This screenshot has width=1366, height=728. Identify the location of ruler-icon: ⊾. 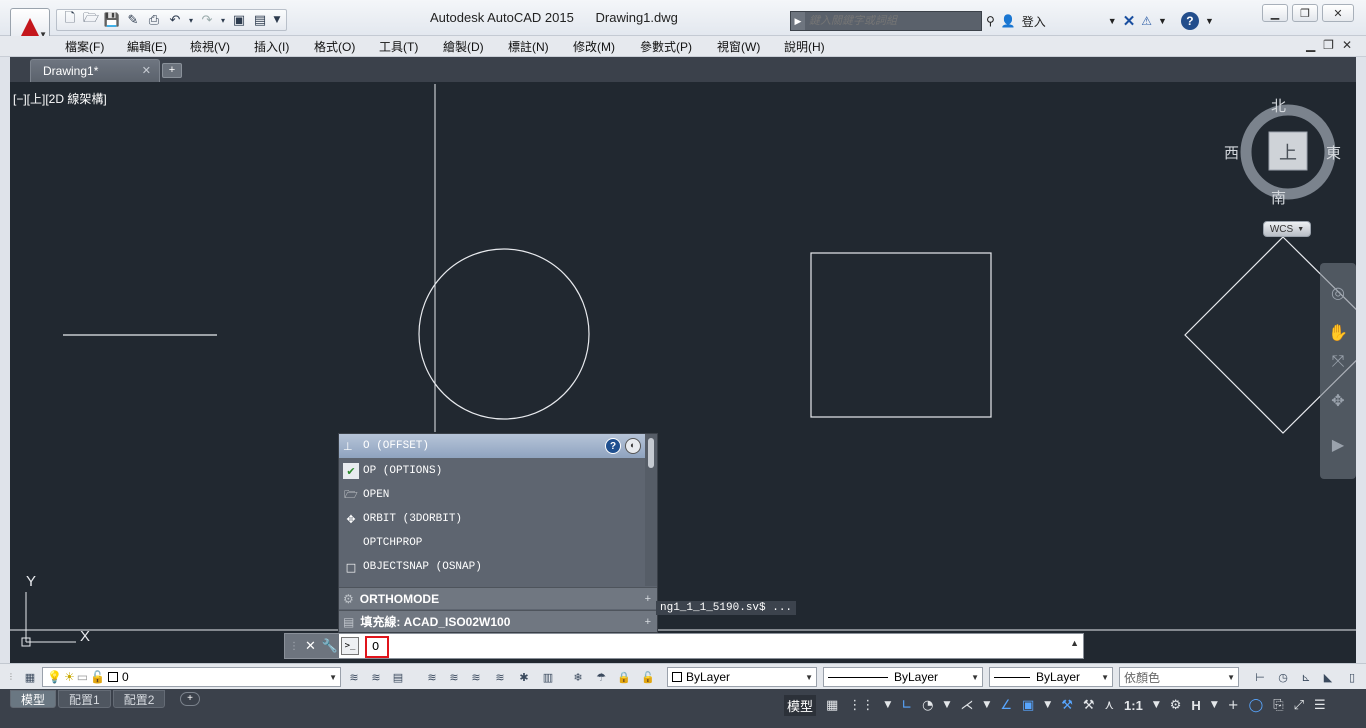
(1306, 677).